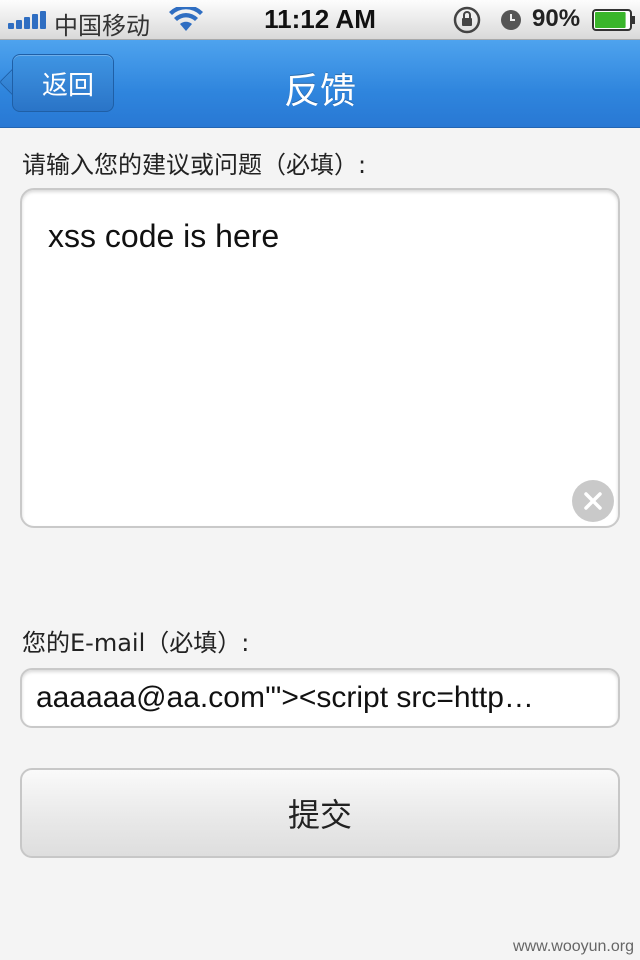 The height and width of the screenshot is (960, 640). I want to click on submit-button: 提交, so click(320, 813).